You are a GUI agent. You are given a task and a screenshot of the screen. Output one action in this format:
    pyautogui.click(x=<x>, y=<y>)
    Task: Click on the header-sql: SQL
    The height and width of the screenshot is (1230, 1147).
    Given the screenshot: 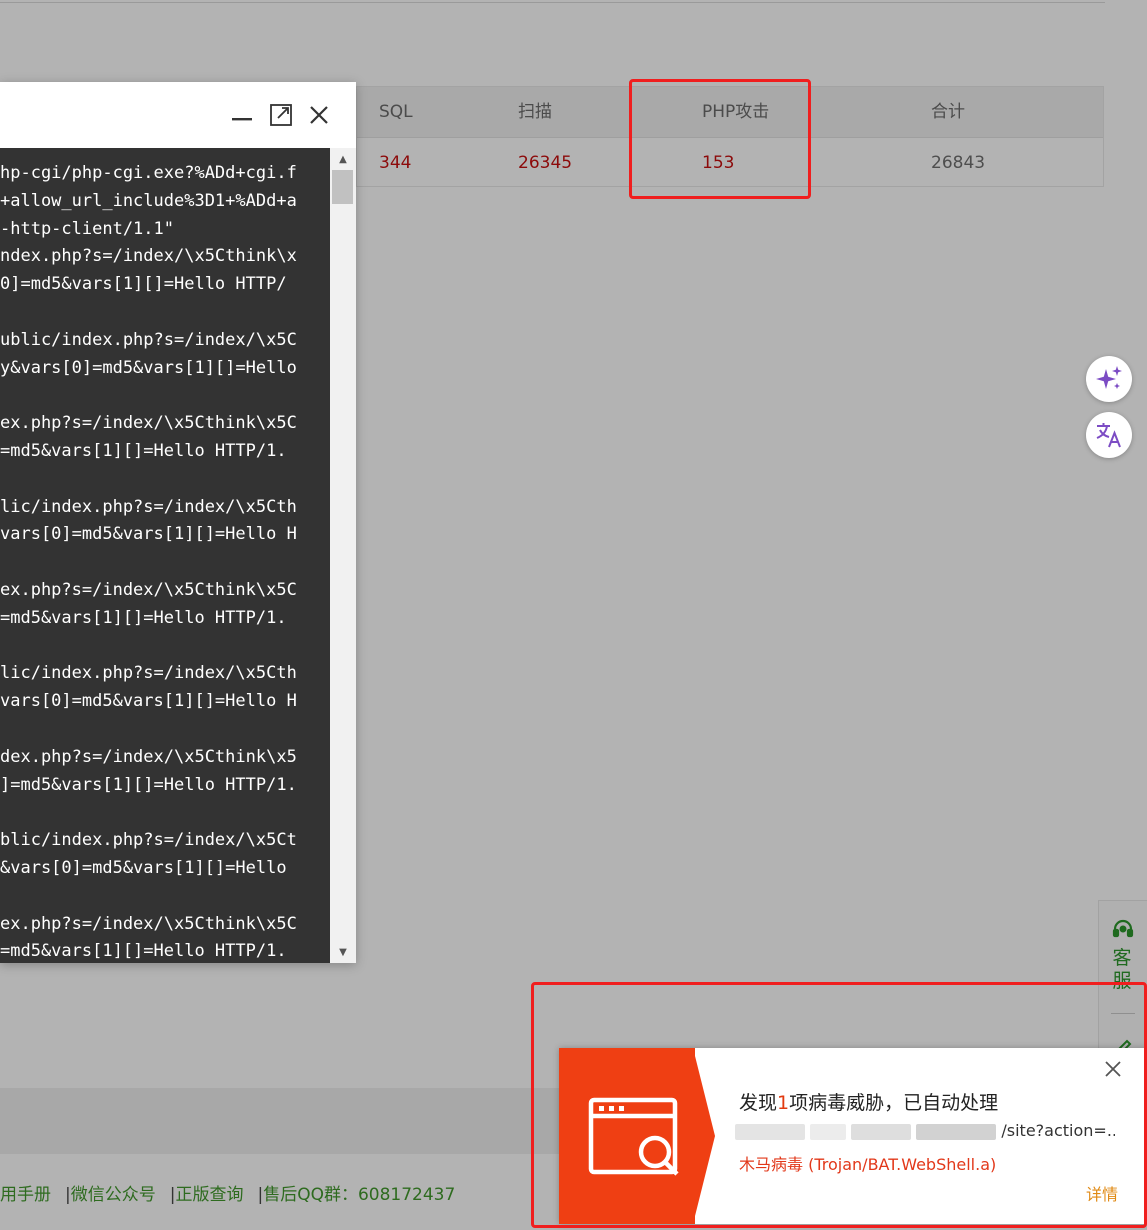 What is the action you would take?
    pyautogui.click(x=396, y=112)
    